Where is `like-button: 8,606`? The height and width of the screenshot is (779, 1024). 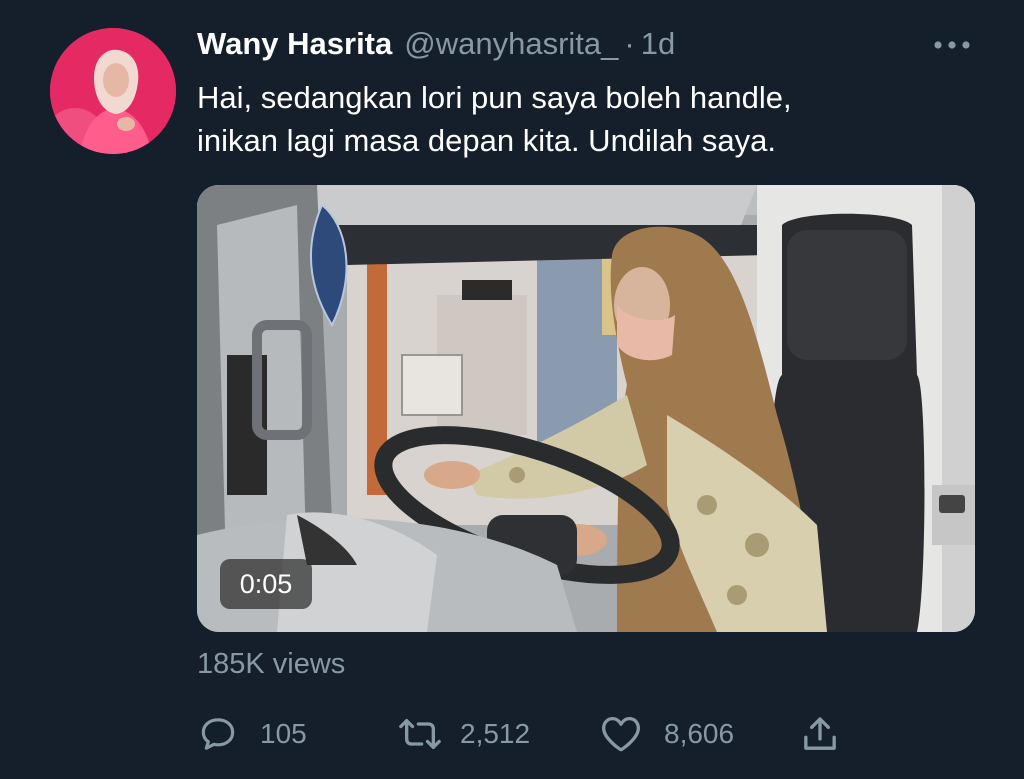 like-button: 8,606 is located at coordinates (667, 734).